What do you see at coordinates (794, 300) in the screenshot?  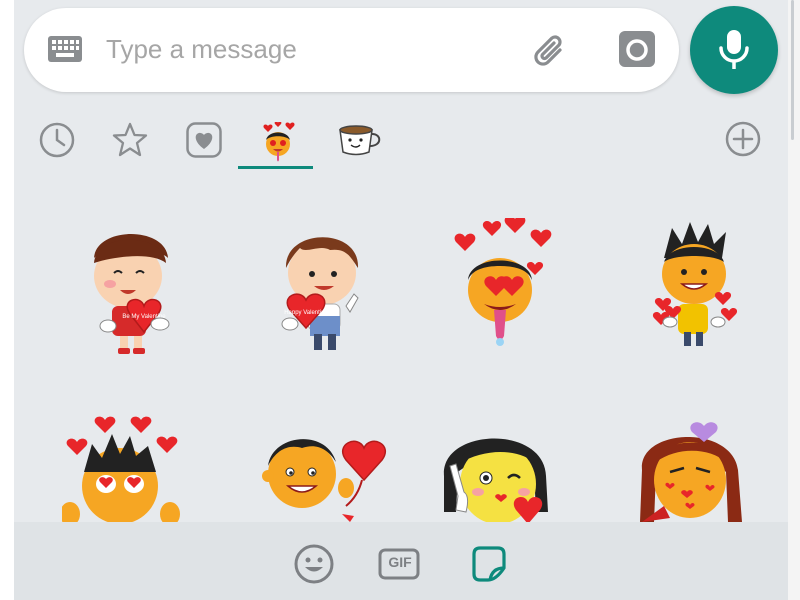 I see `scrollbar` at bounding box center [794, 300].